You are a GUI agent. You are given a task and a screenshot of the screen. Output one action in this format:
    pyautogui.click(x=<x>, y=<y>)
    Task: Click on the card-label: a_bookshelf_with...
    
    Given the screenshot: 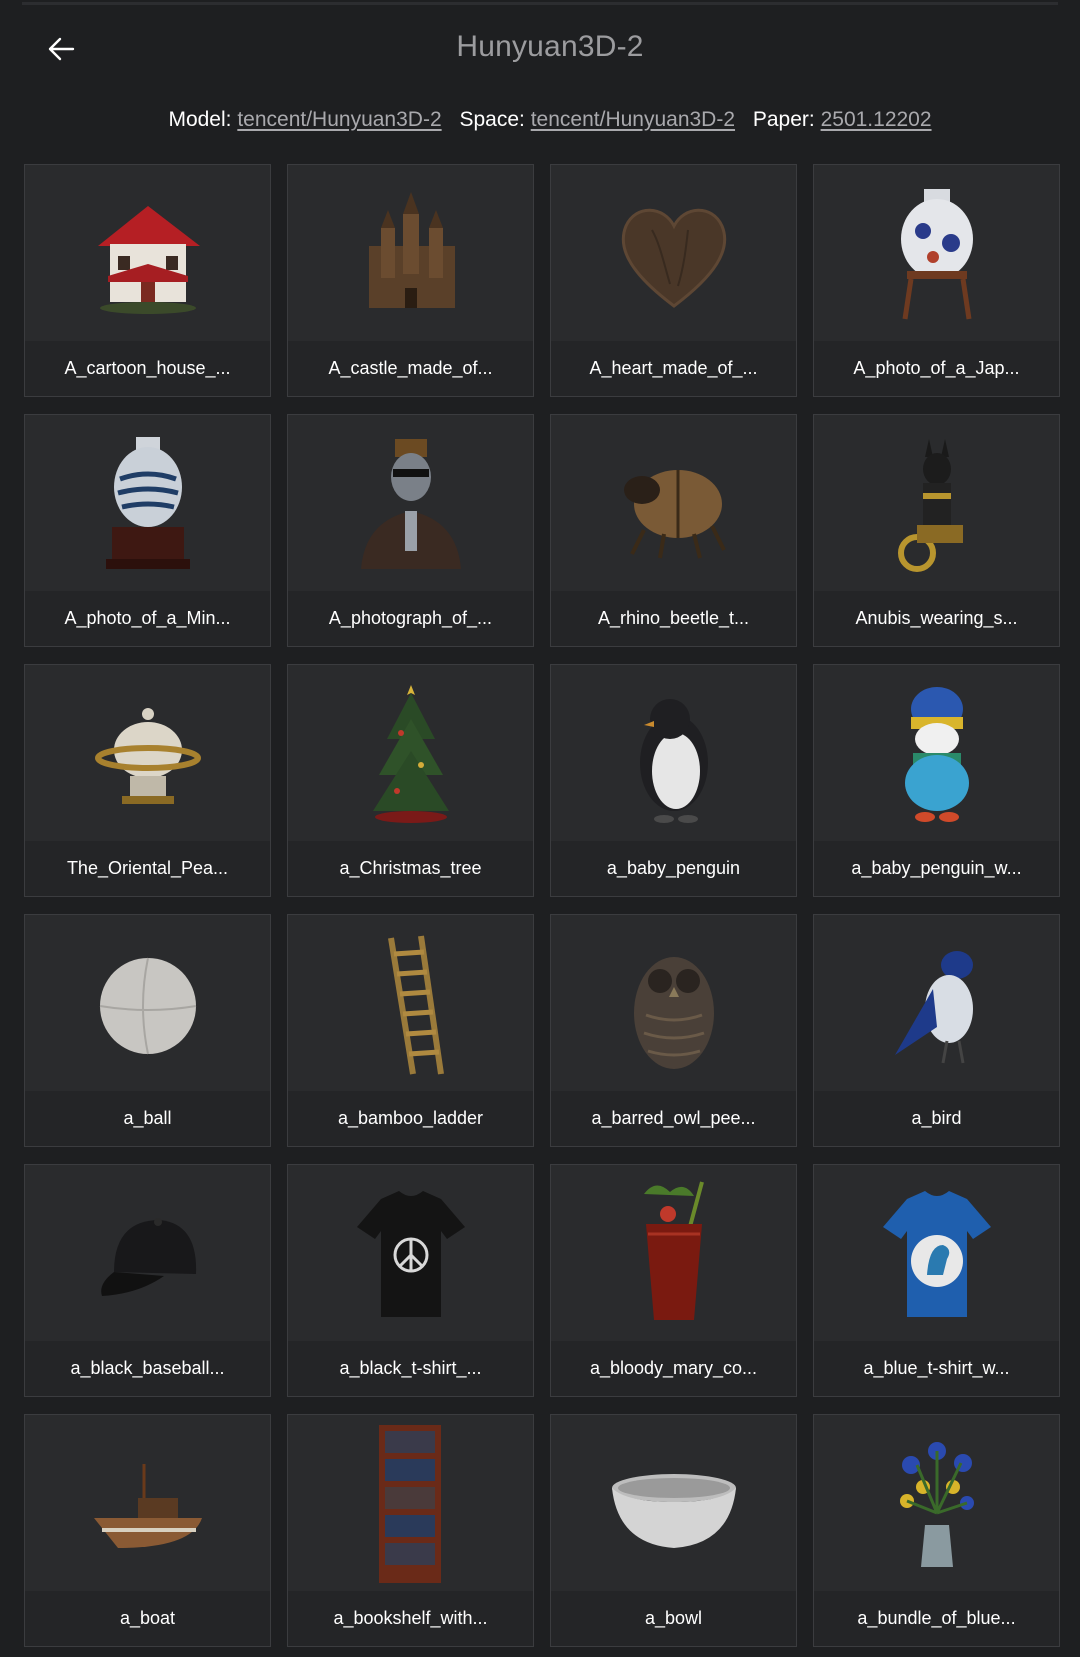 What is the action you would take?
    pyautogui.click(x=410, y=1618)
    